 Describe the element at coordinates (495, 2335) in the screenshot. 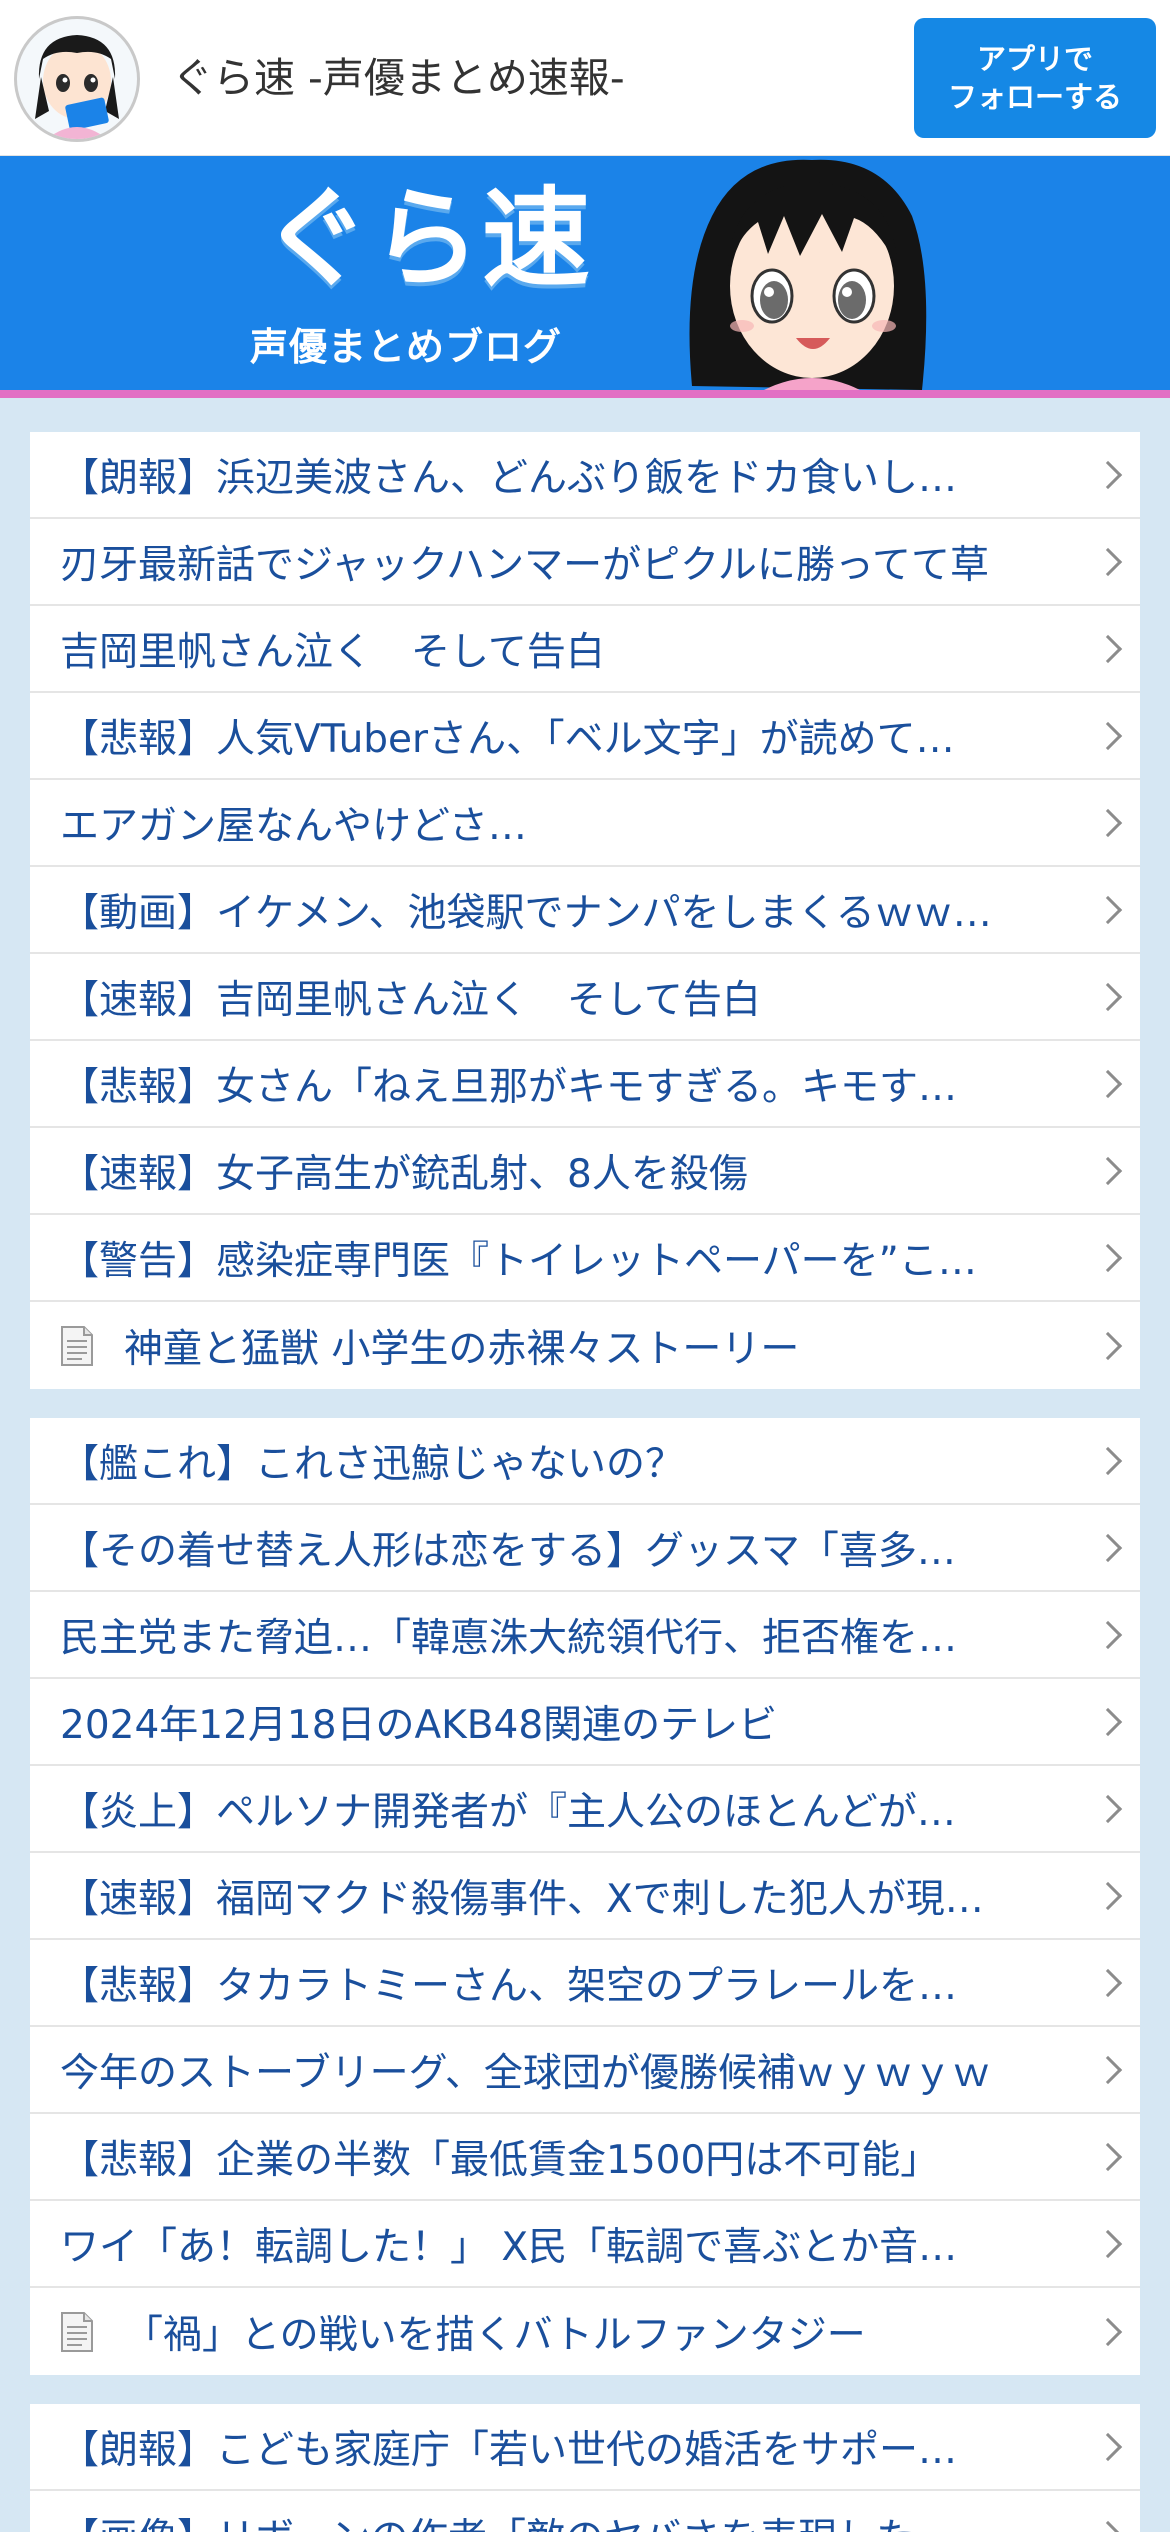

I see `article-title: 「禍」との戦いを描くバトルファンタジー` at that location.